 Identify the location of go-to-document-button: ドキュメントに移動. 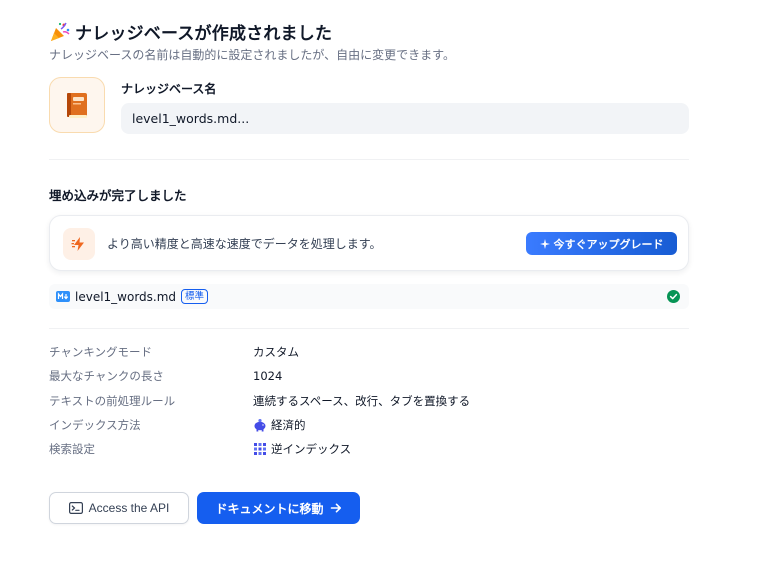
(278, 508).